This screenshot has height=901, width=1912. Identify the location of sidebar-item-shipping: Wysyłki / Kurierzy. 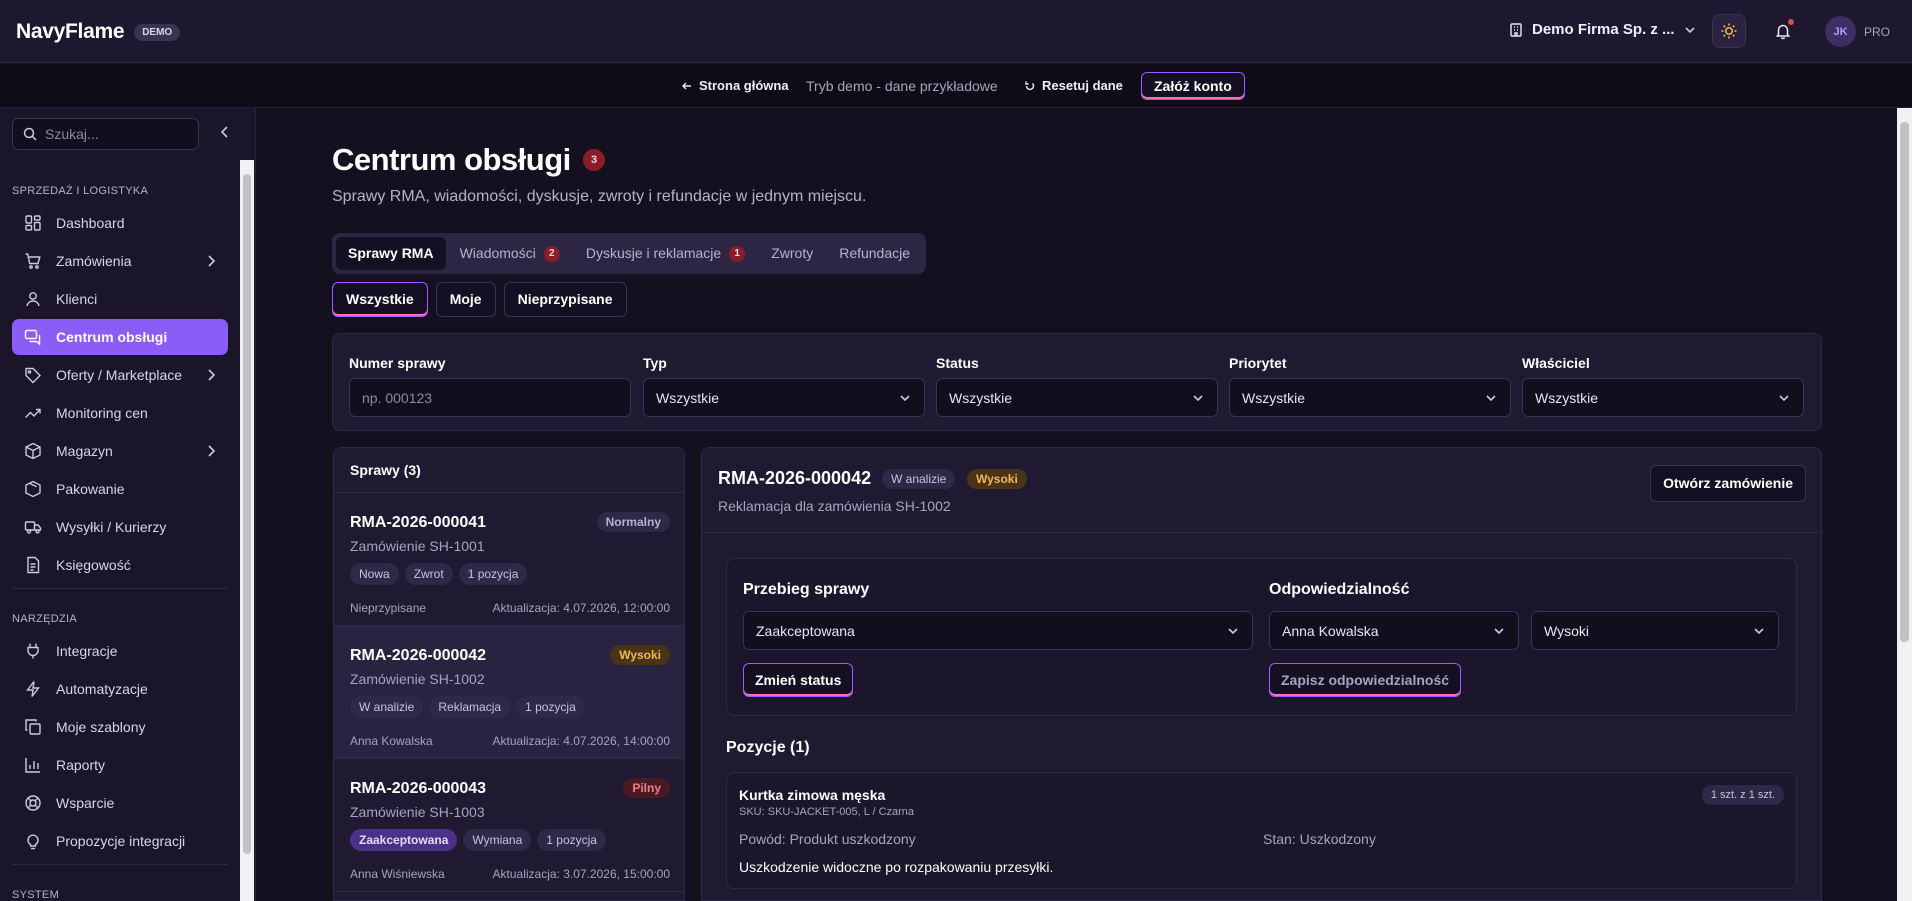
(120, 527).